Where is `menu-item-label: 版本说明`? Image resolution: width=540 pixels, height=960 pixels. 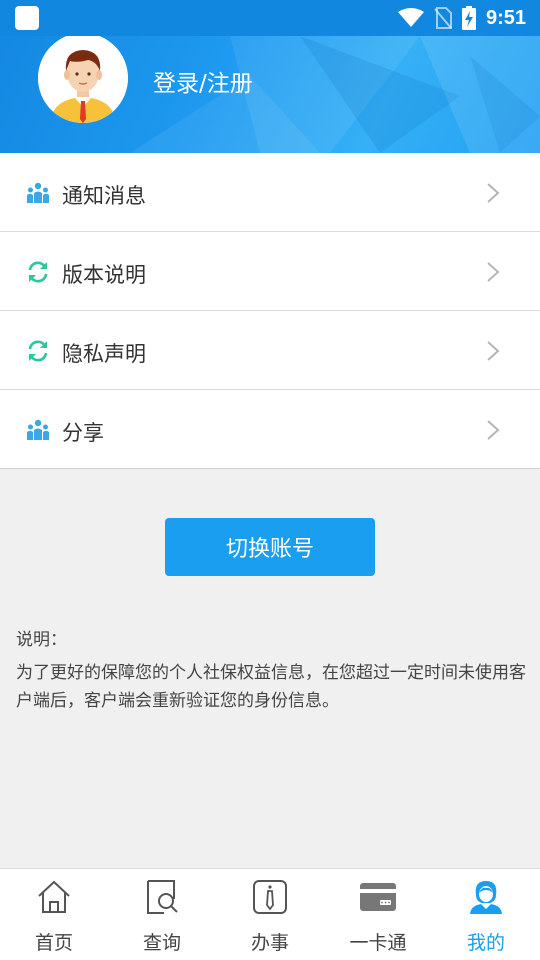
menu-item-label: 版本说明 is located at coordinates (104, 275).